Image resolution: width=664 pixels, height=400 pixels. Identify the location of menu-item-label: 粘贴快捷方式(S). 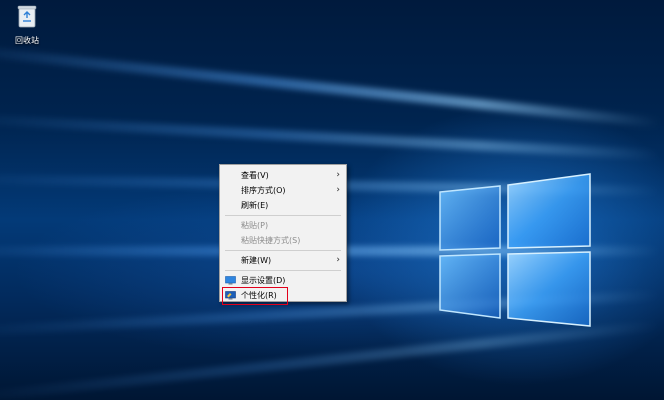
(271, 240).